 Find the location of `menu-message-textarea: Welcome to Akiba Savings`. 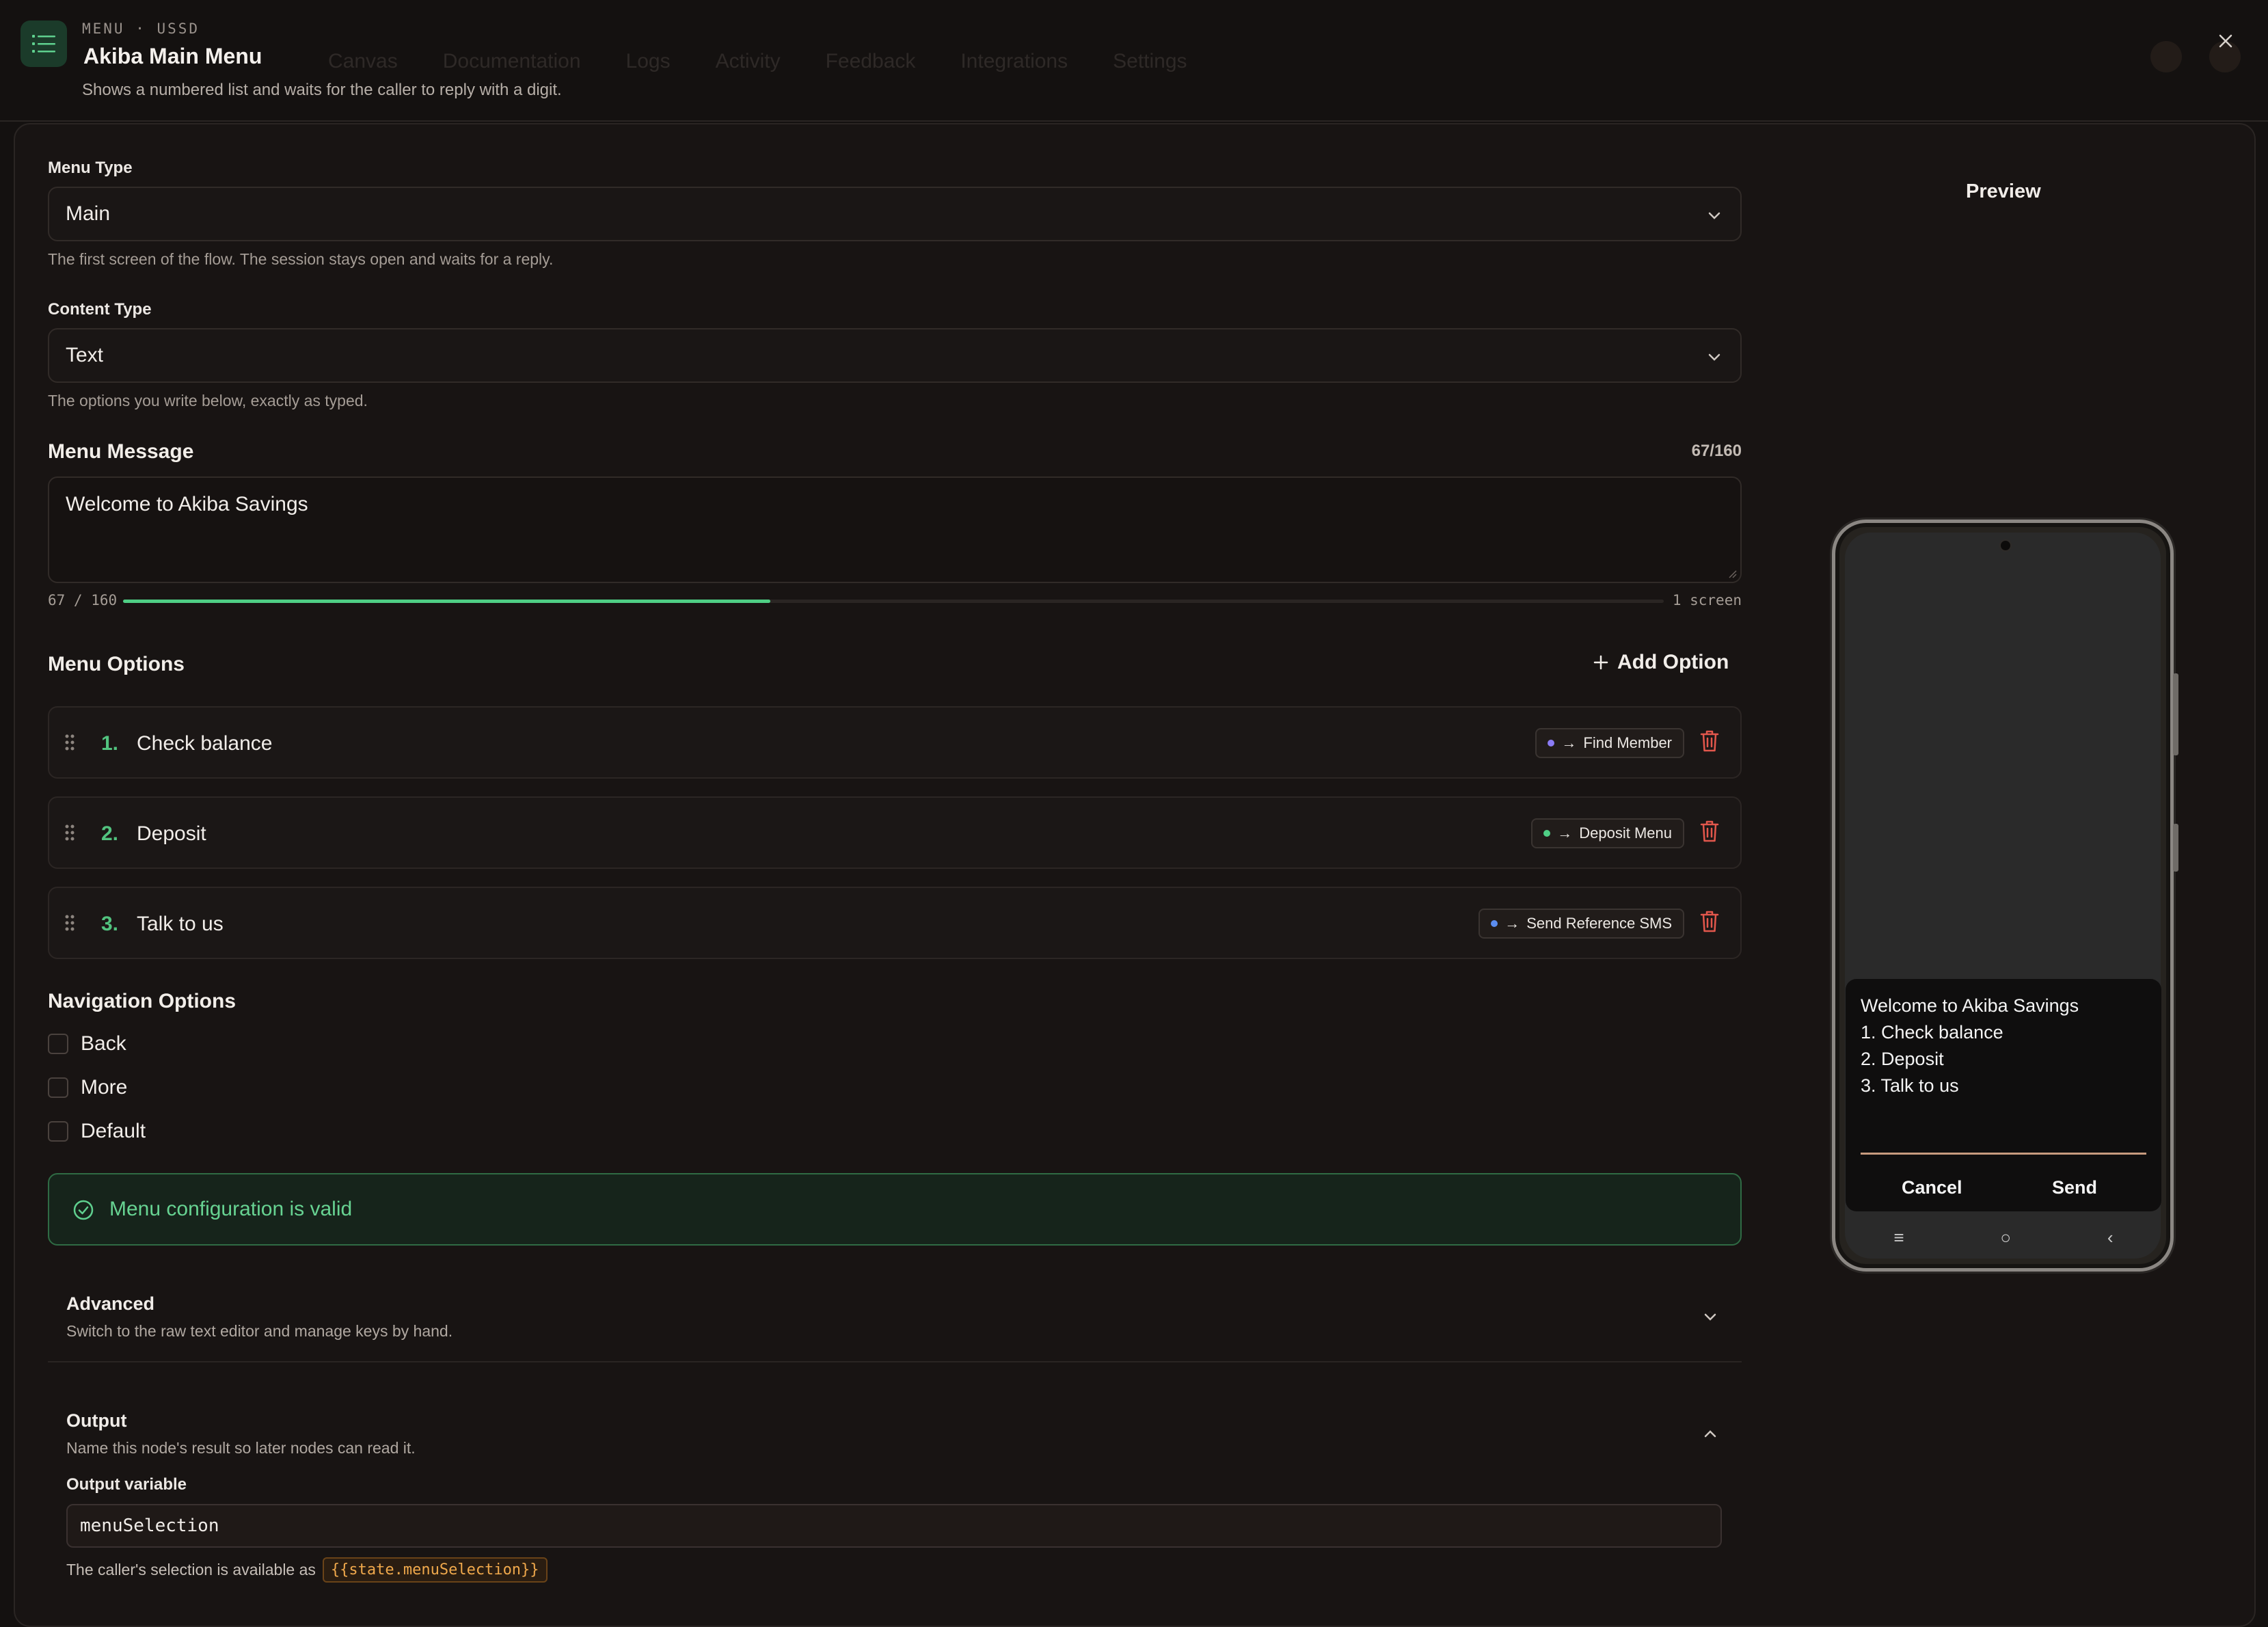

menu-message-textarea: Welcome to Akiba Savings is located at coordinates (895, 529).